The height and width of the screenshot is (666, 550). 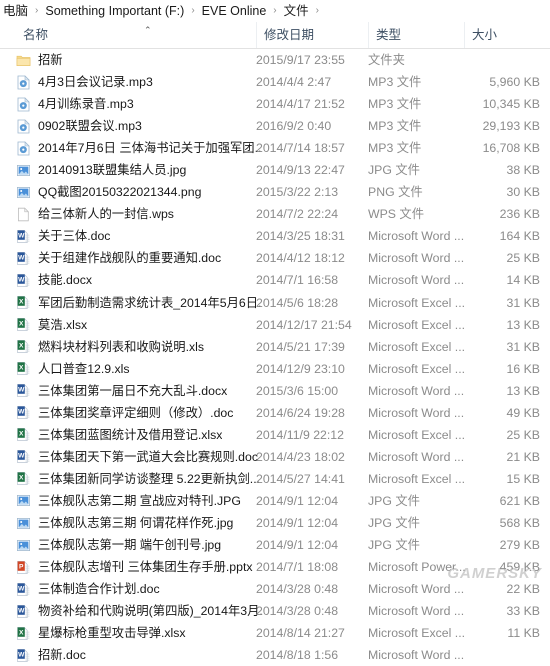 What do you see at coordinates (136, 522) in the screenshot?
I see `file-name-label: 三体舰队志第三期 何谓花样作死.jpg` at bounding box center [136, 522].